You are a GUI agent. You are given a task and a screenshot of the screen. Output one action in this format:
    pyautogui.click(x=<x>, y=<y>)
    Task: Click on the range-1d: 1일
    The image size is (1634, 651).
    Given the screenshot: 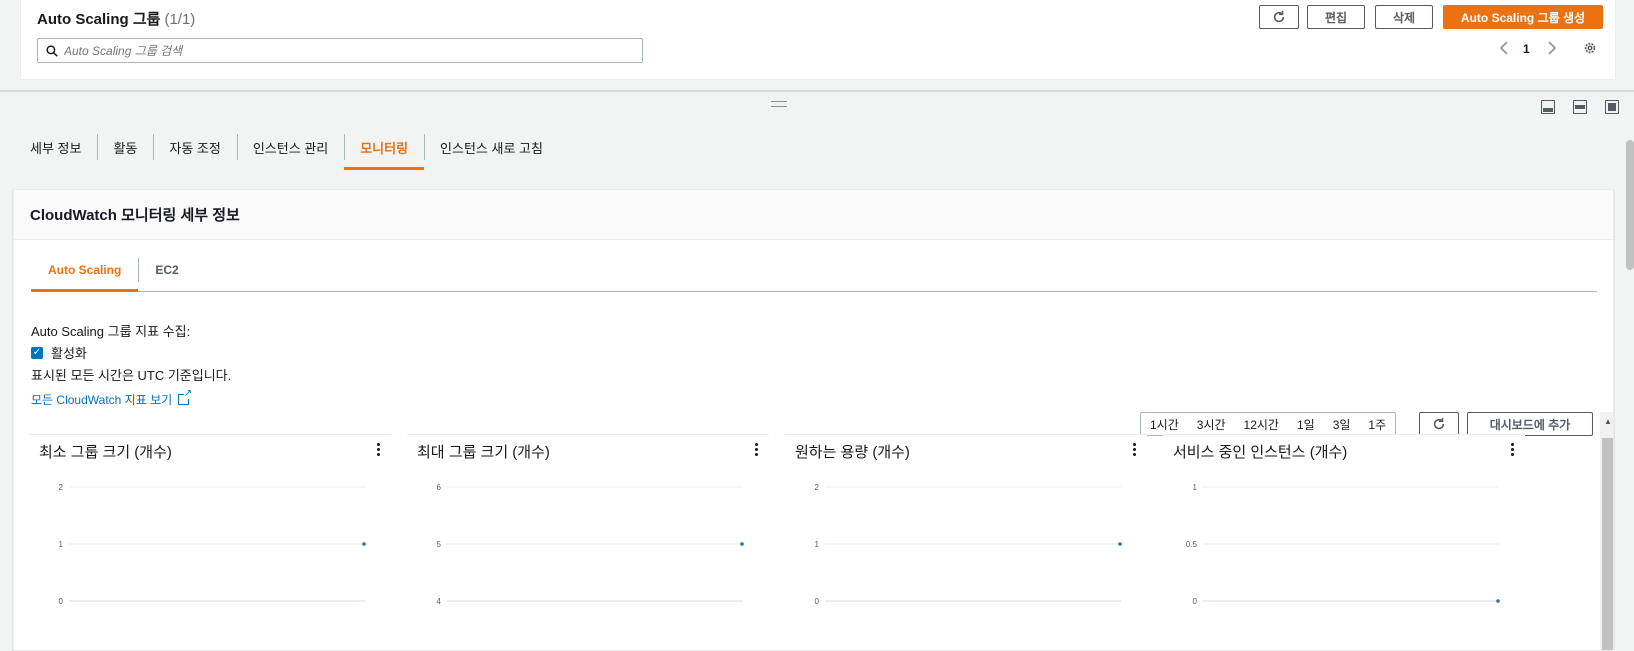 What is the action you would take?
    pyautogui.click(x=1306, y=424)
    